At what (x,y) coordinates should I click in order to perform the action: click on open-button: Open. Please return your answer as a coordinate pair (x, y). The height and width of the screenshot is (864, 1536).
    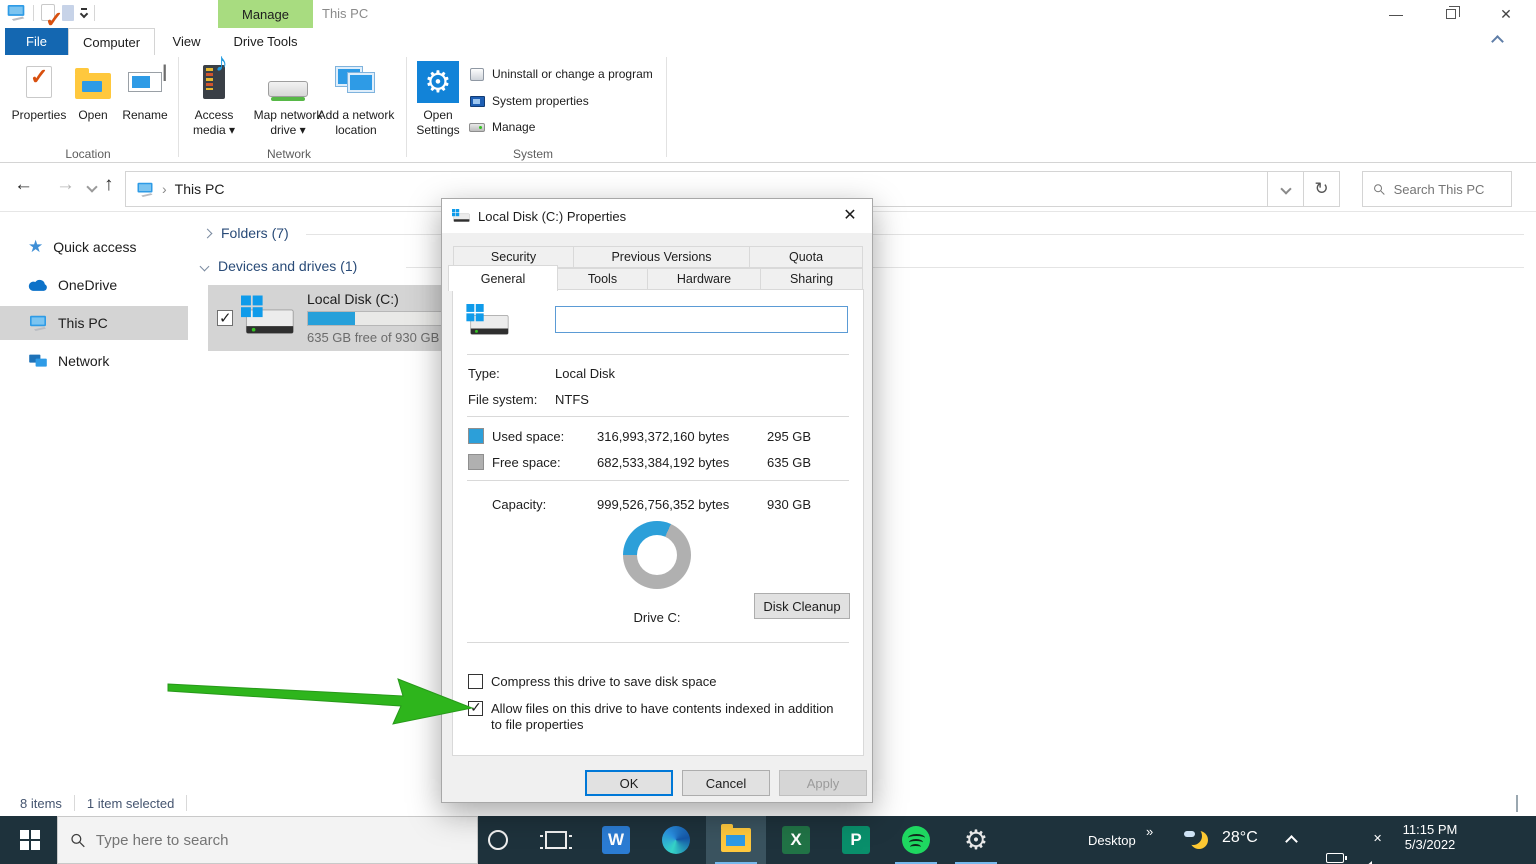
    Looking at the image, I should click on (93, 91).